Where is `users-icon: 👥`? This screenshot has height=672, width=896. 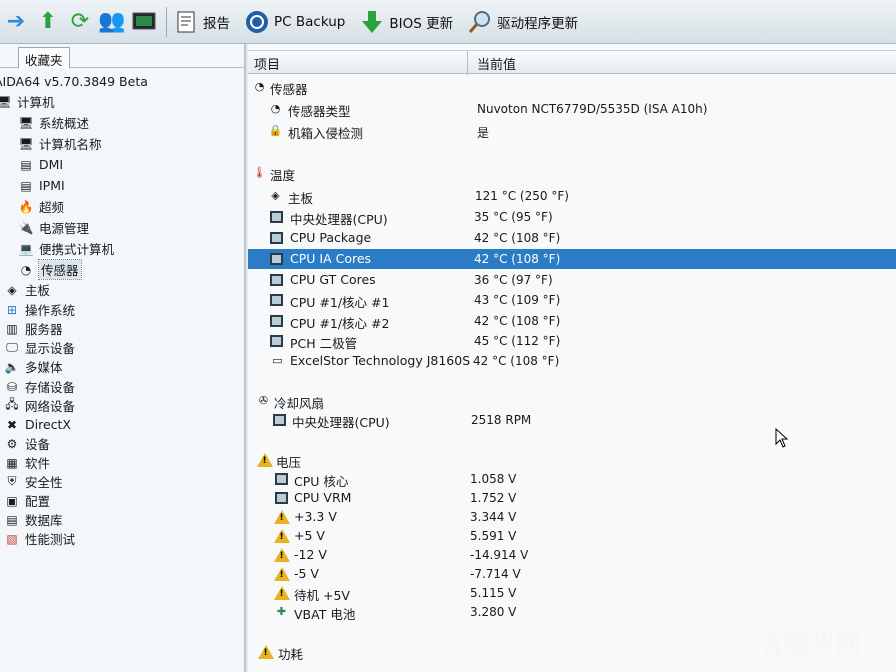 users-icon: 👥 is located at coordinates (112, 22).